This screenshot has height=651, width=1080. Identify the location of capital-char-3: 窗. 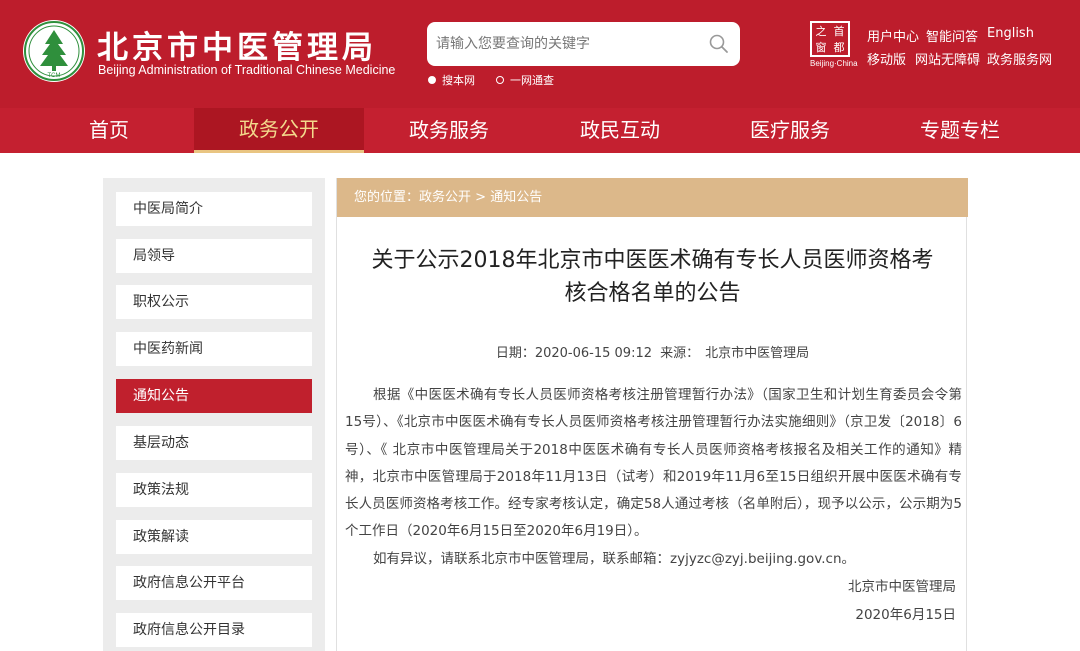
(821, 47).